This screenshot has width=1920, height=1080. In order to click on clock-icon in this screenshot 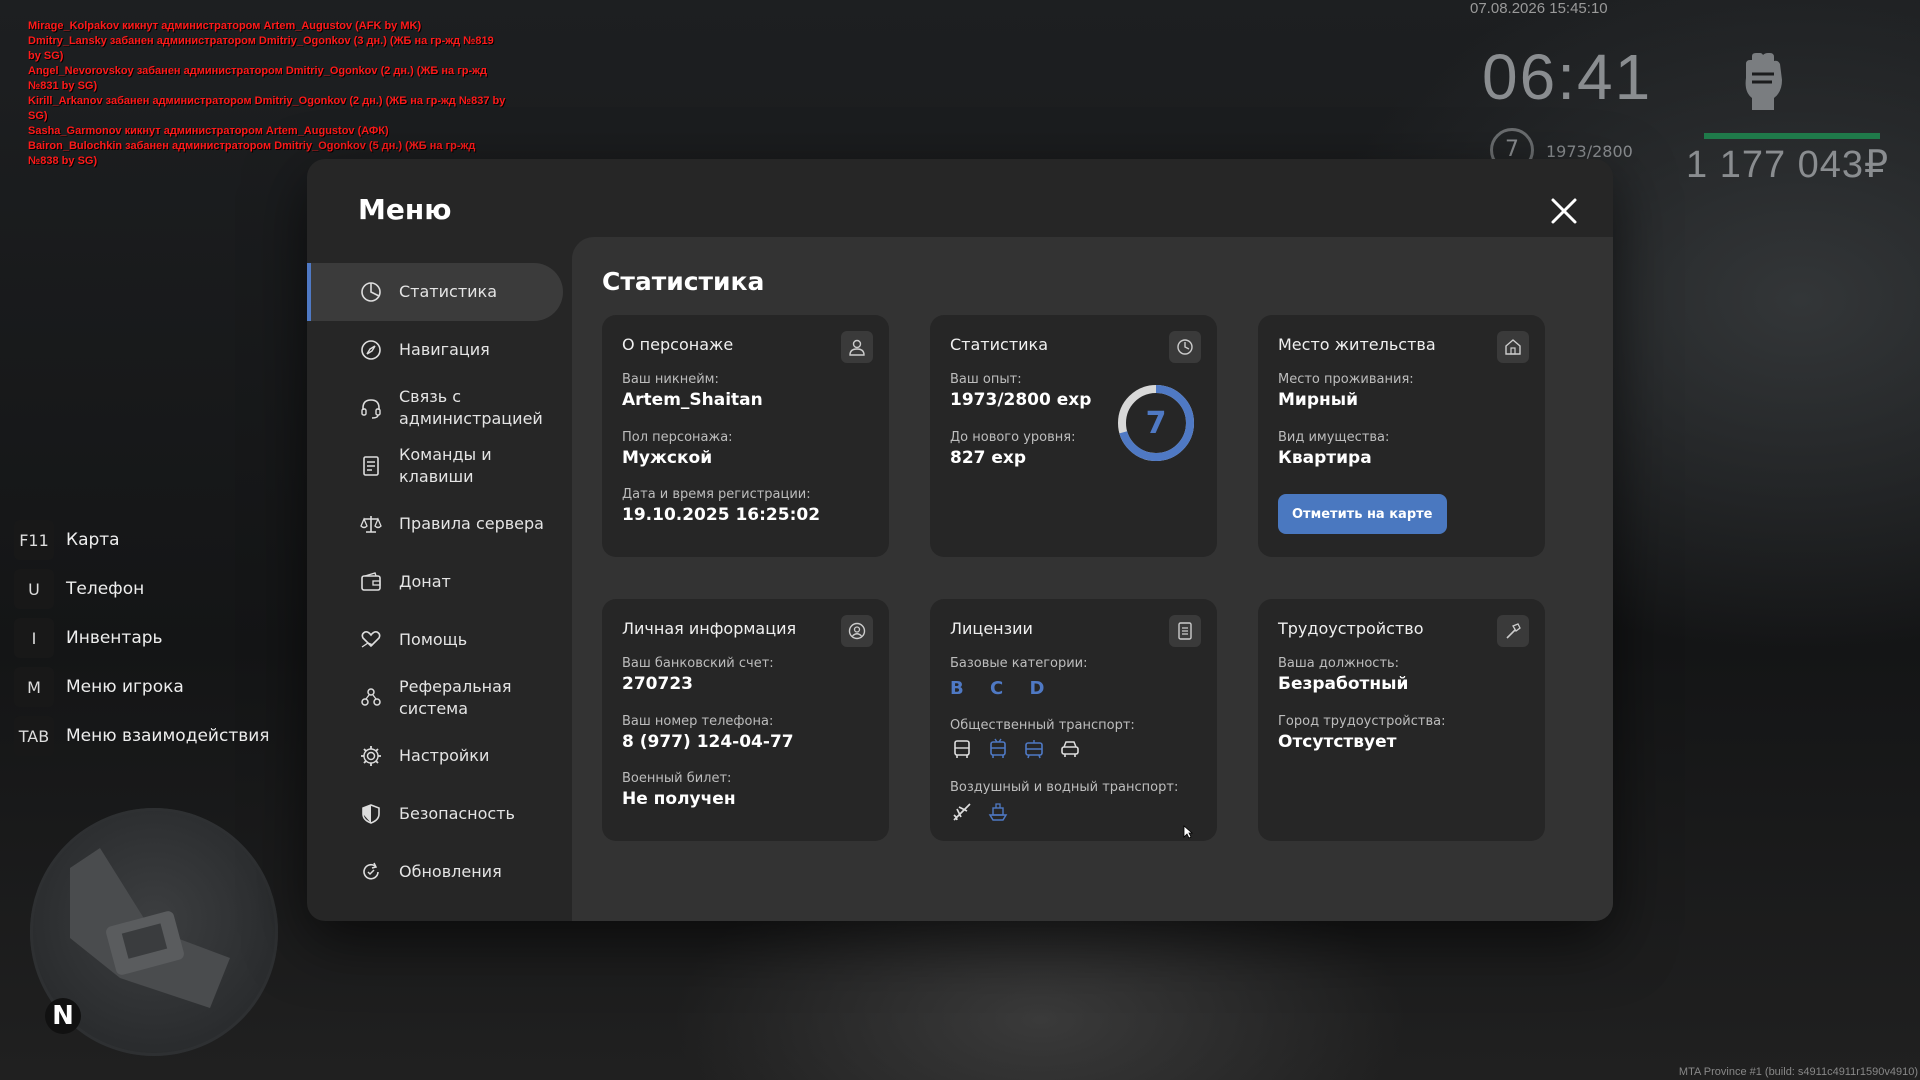, I will do `click(1185, 347)`.